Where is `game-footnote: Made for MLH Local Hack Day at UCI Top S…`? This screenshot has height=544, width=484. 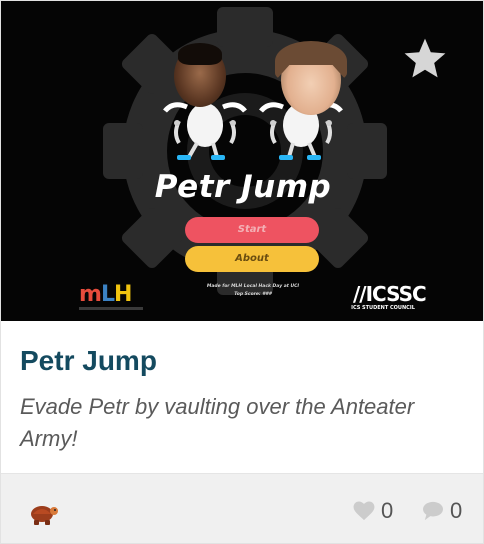 game-footnote: Made for MLH Local Hack Day at UCI Top S… is located at coordinates (253, 291).